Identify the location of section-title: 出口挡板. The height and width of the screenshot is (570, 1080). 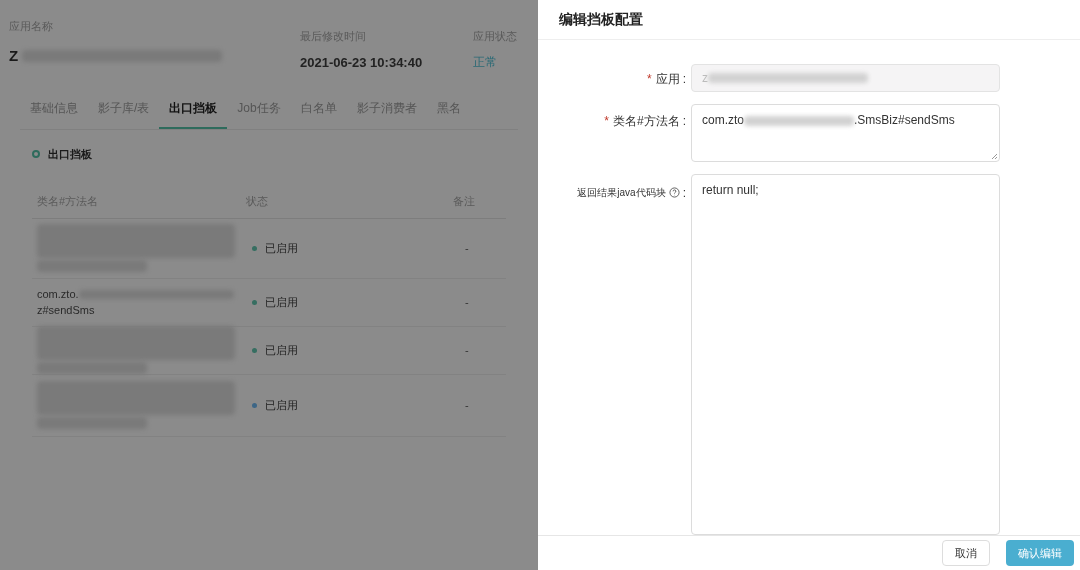
(70, 154).